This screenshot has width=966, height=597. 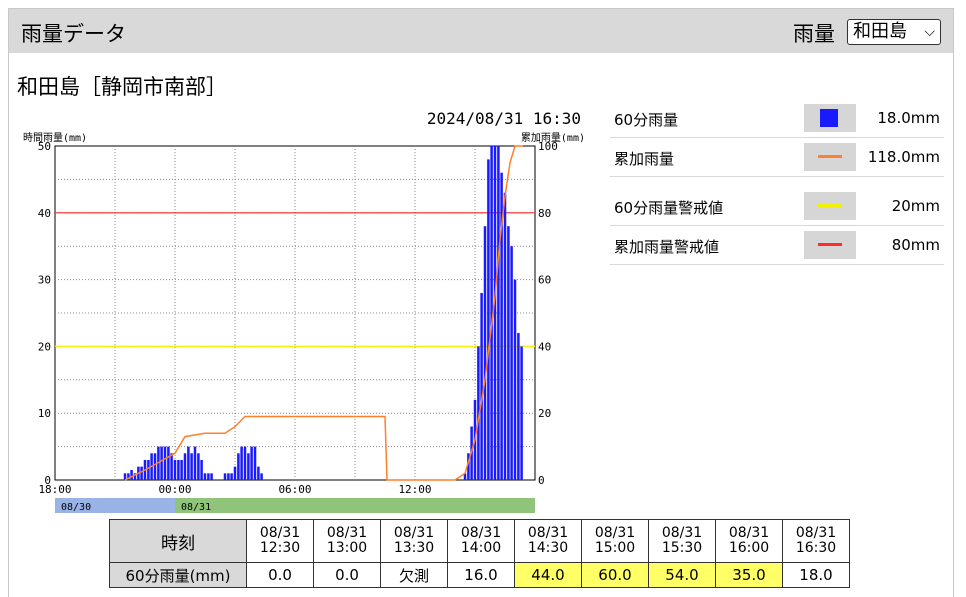 What do you see at coordinates (777, 245) in the screenshot?
I see `legend-item: 累加雨量警戒値 80mm` at bounding box center [777, 245].